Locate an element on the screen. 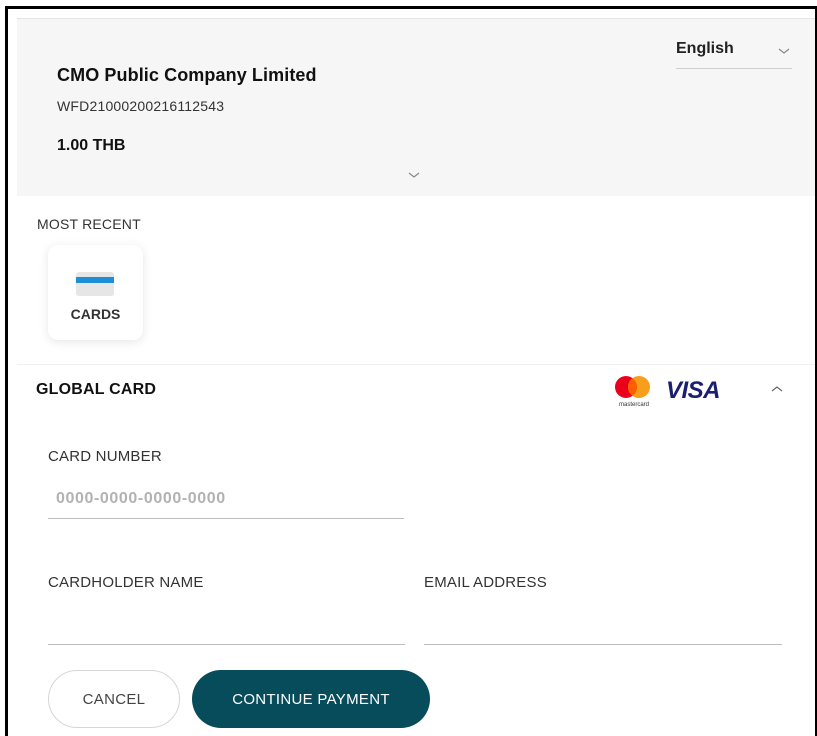  cardholder-name-label: CARDHOLDER NAME is located at coordinates (126, 582).